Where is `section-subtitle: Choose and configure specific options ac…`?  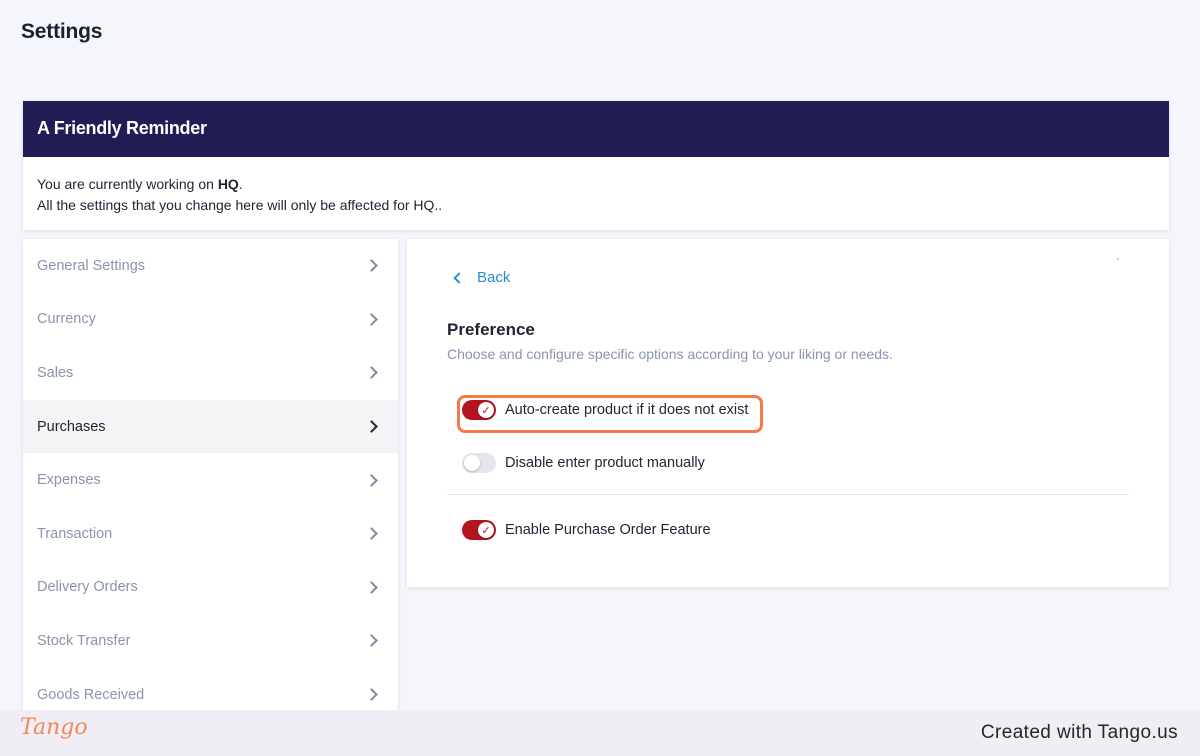
section-subtitle: Choose and configure specific options ac… is located at coordinates (670, 354).